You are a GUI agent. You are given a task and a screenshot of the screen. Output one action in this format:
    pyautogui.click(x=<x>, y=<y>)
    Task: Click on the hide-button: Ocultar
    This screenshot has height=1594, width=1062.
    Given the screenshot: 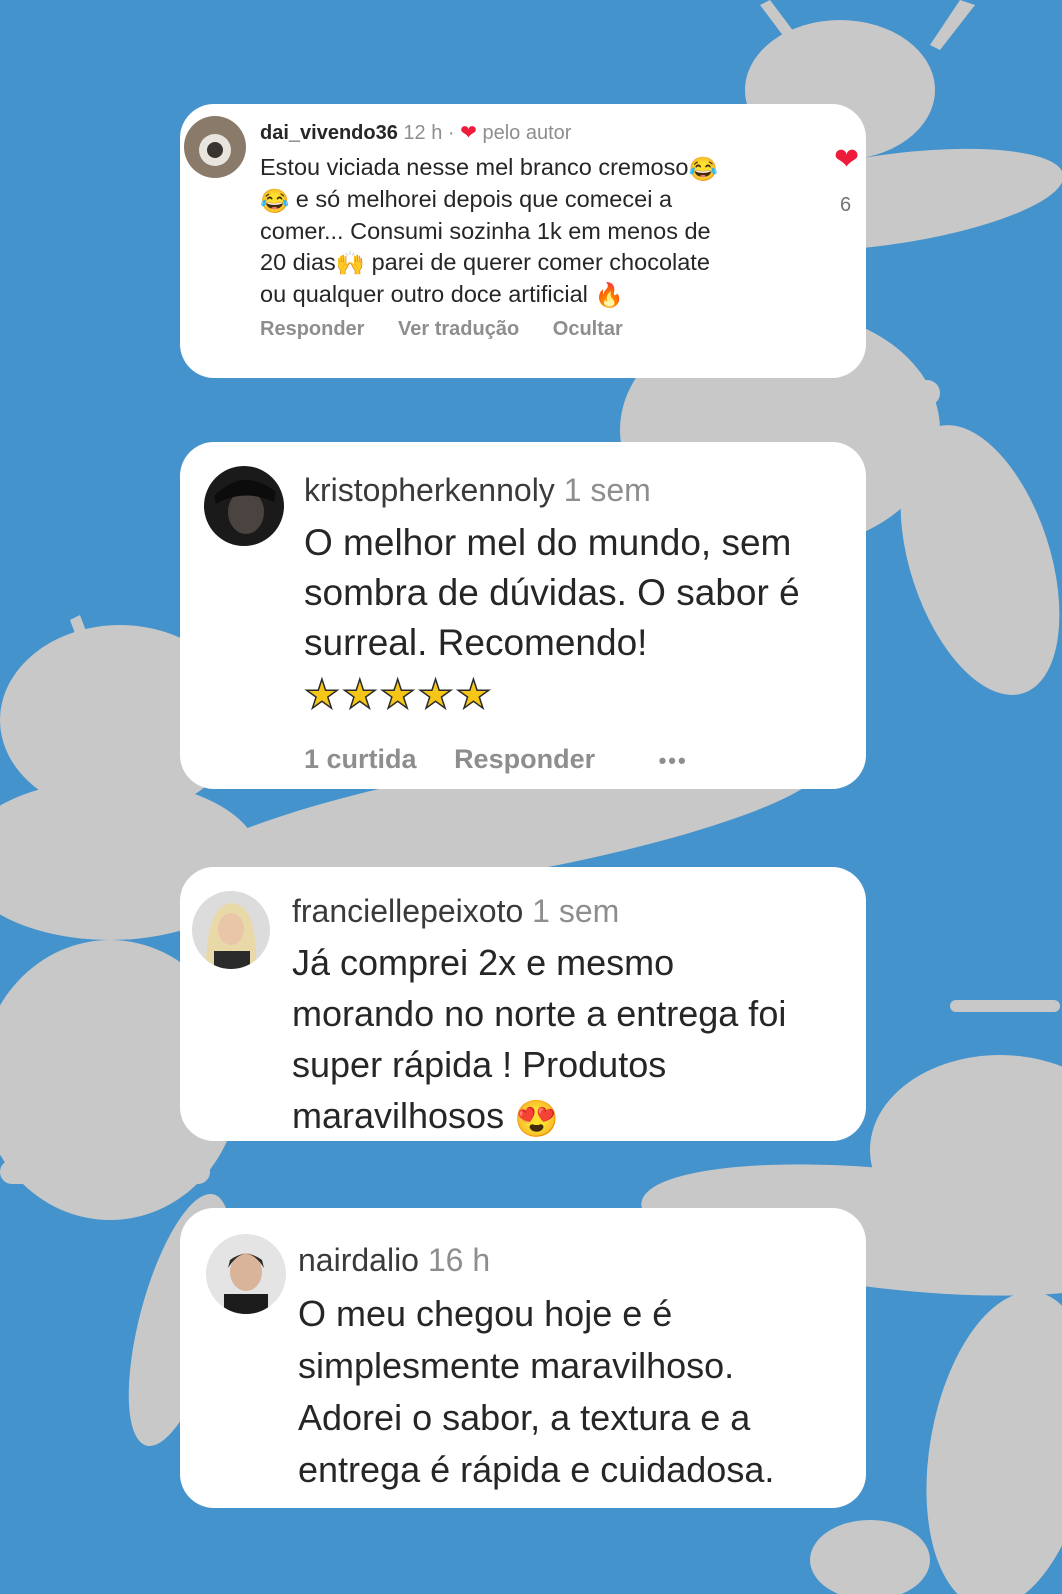 What is the action you would take?
    pyautogui.click(x=588, y=329)
    